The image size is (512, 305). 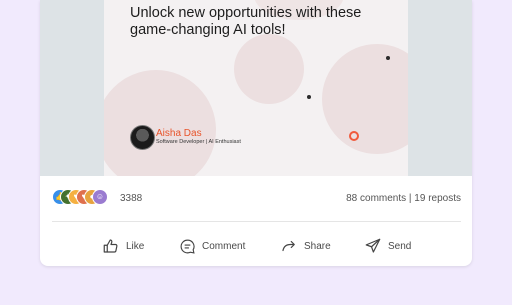 I want to click on share-button: Share, so click(x=305, y=246).